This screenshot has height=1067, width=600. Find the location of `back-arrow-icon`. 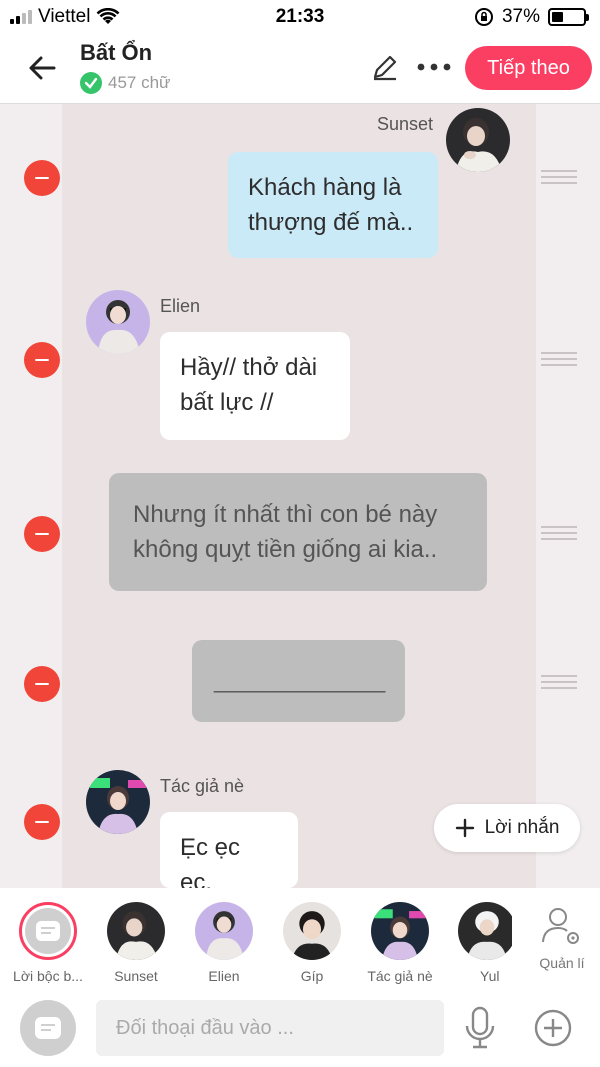

back-arrow-icon is located at coordinates (42, 68).